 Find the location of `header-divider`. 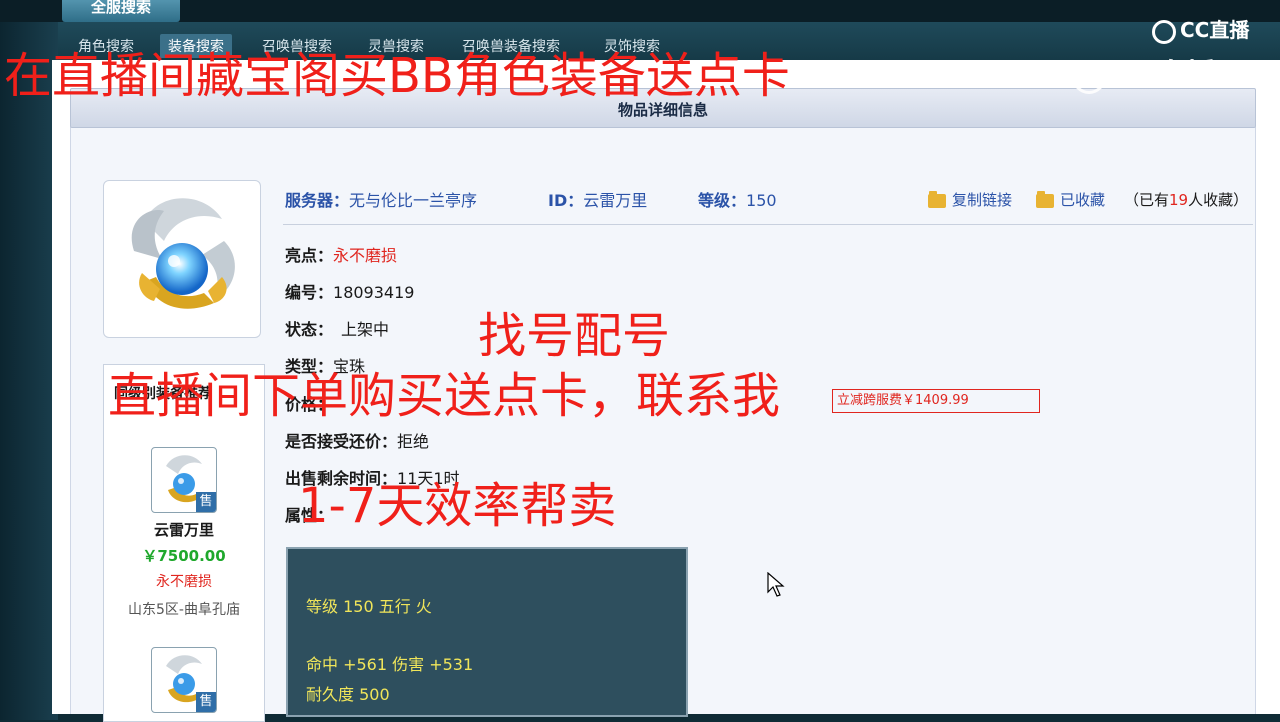

header-divider is located at coordinates (768, 224).